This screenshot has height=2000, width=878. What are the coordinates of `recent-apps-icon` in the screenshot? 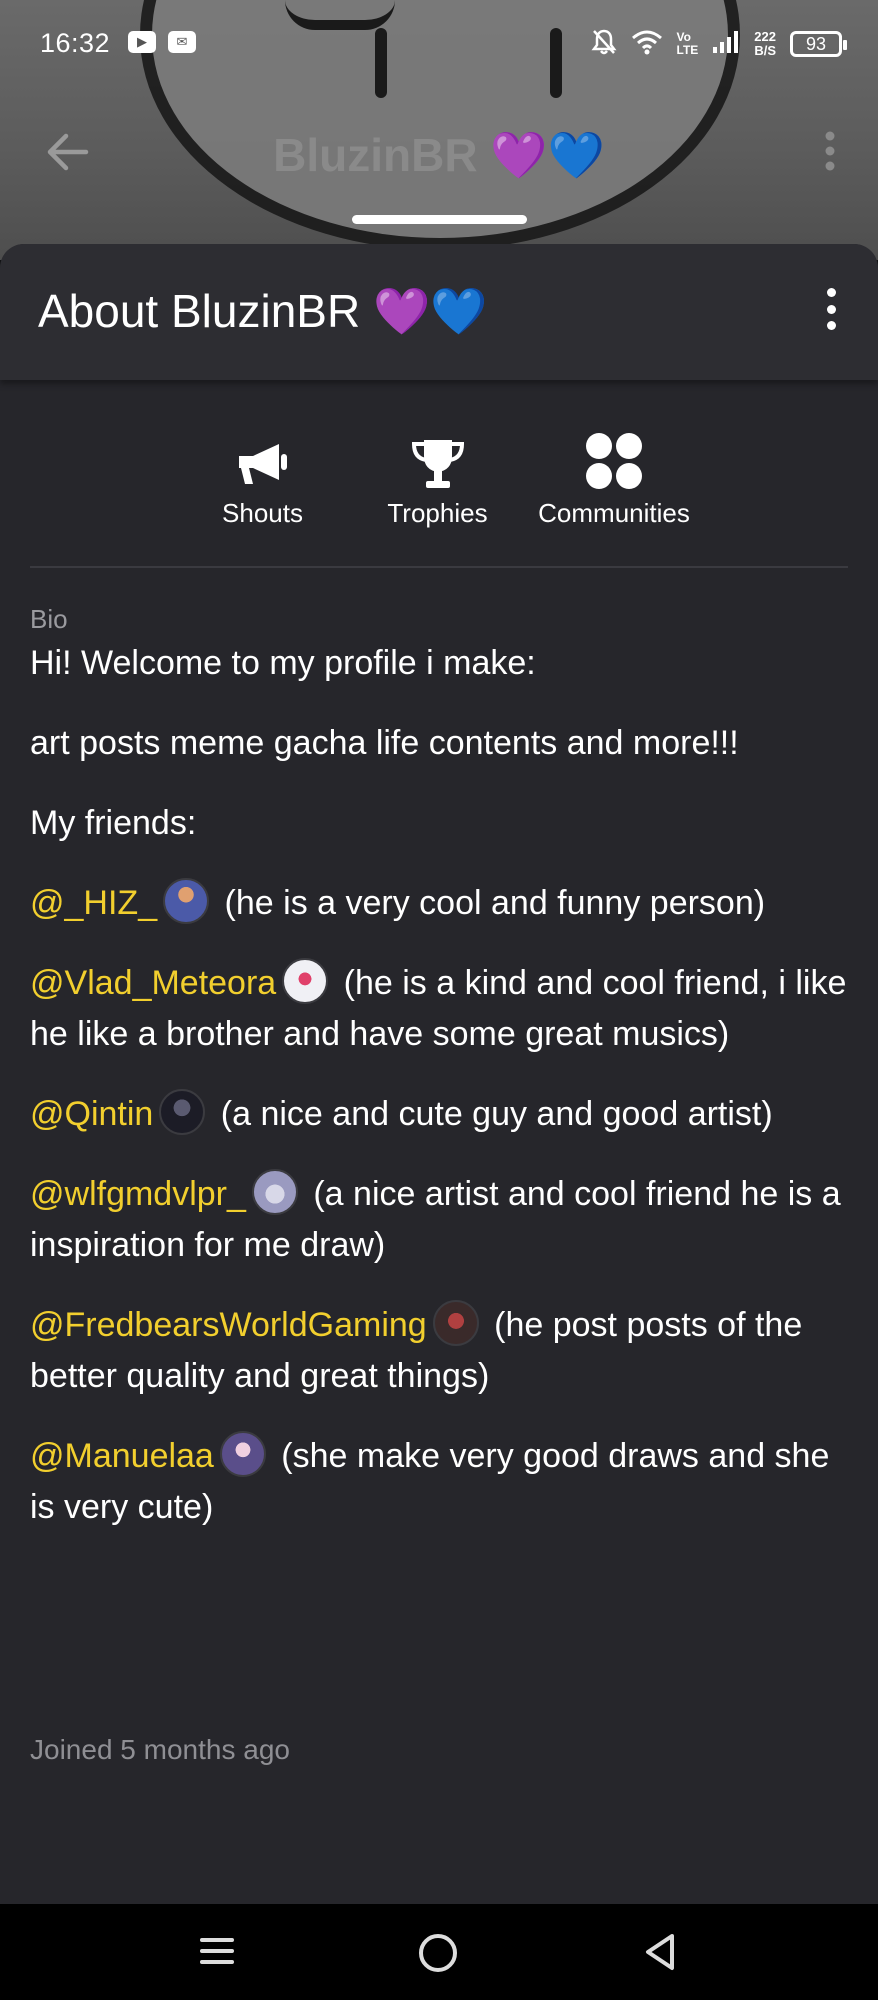 It's located at (220, 1952).